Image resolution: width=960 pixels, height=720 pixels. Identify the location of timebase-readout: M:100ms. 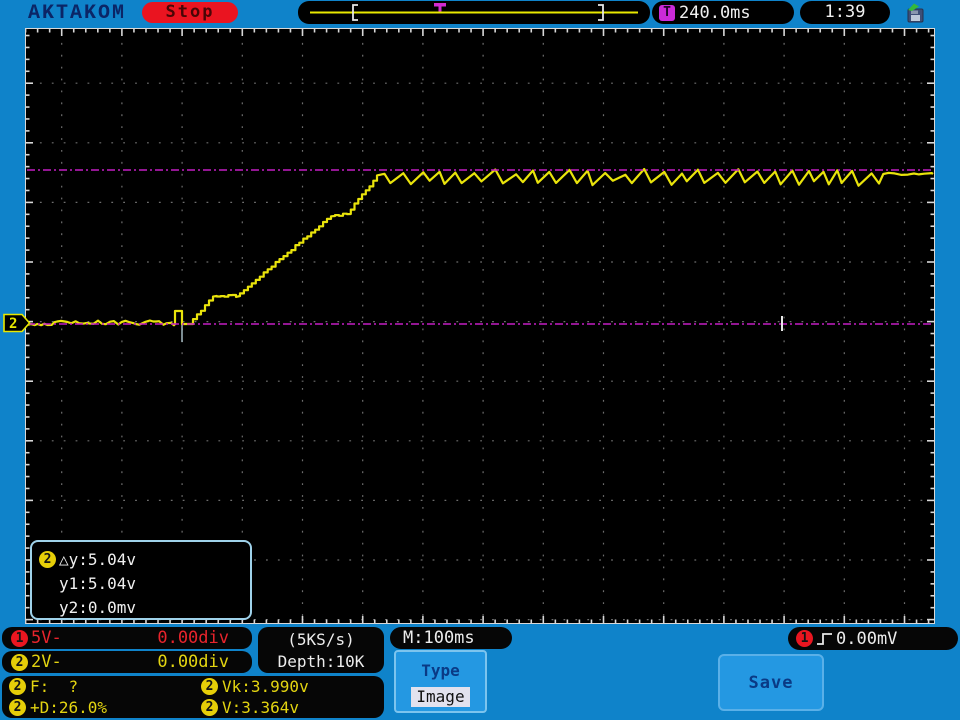
(451, 638).